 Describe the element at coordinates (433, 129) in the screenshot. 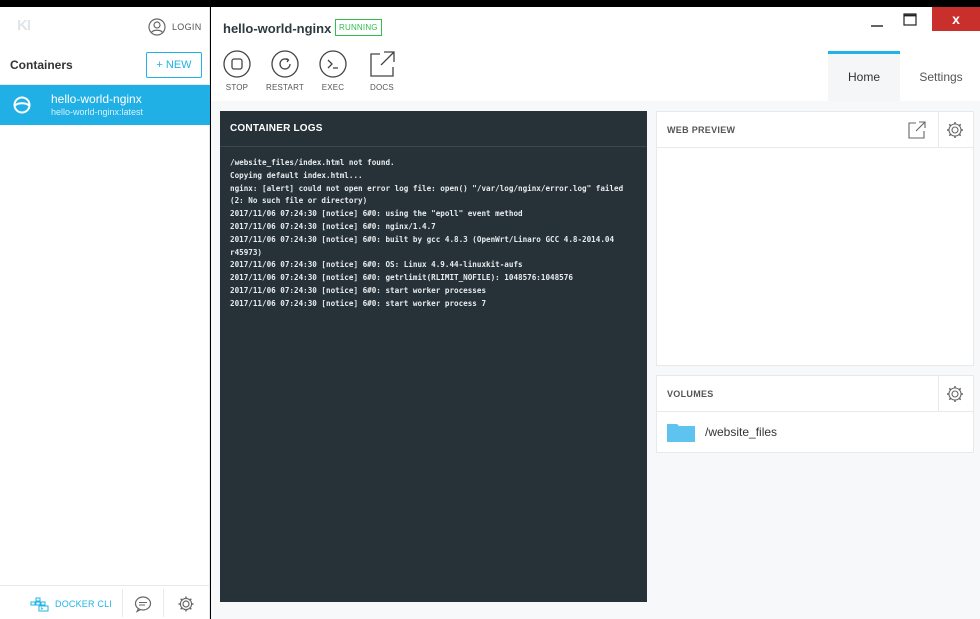

I see `logs-header: CONTAINER LOGS` at that location.